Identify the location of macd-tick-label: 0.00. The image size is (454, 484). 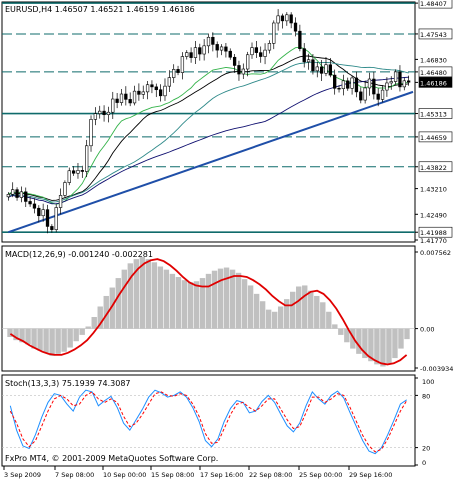
(427, 330).